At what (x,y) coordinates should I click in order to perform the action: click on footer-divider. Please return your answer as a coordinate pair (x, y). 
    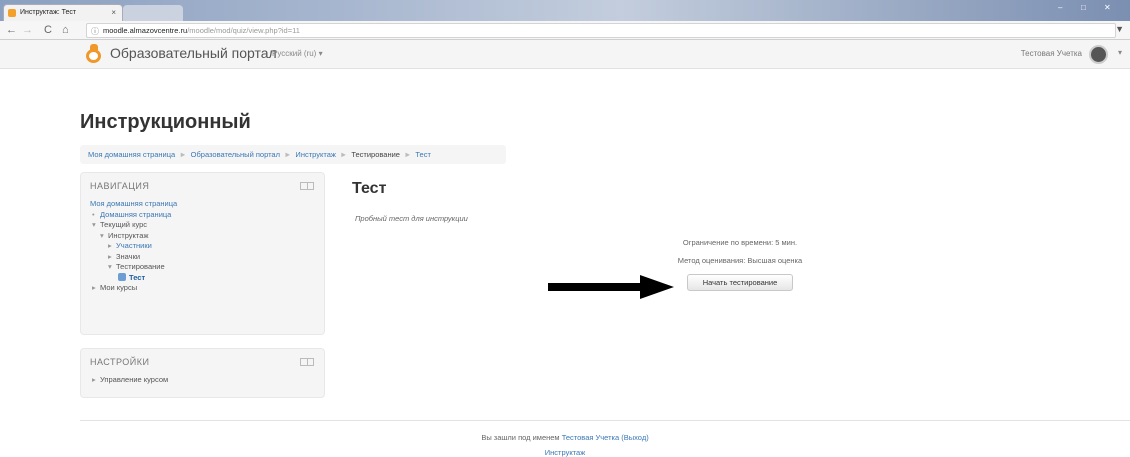
    Looking at the image, I should click on (605, 420).